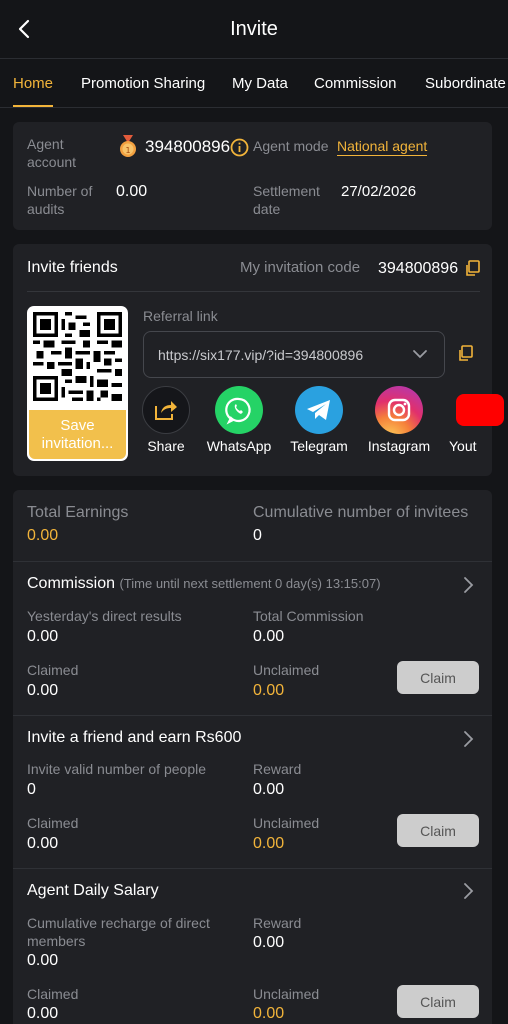  Describe the element at coordinates (438, 830) in the screenshot. I see `invite-claim-button: Claim` at that location.